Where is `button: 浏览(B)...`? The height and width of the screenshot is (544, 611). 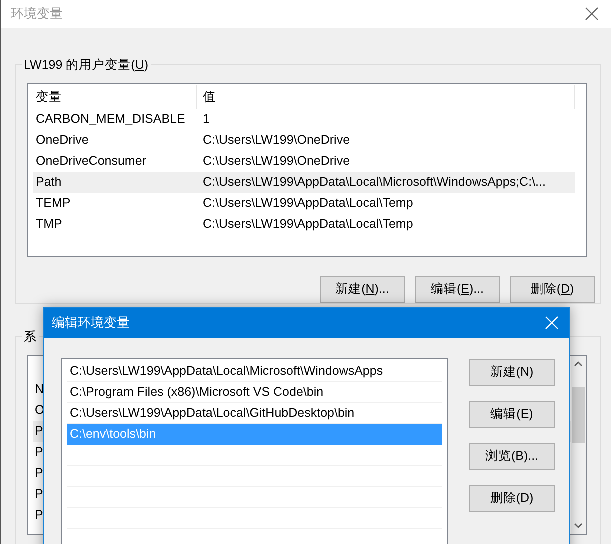
button: 浏览(B)... is located at coordinates (512, 456).